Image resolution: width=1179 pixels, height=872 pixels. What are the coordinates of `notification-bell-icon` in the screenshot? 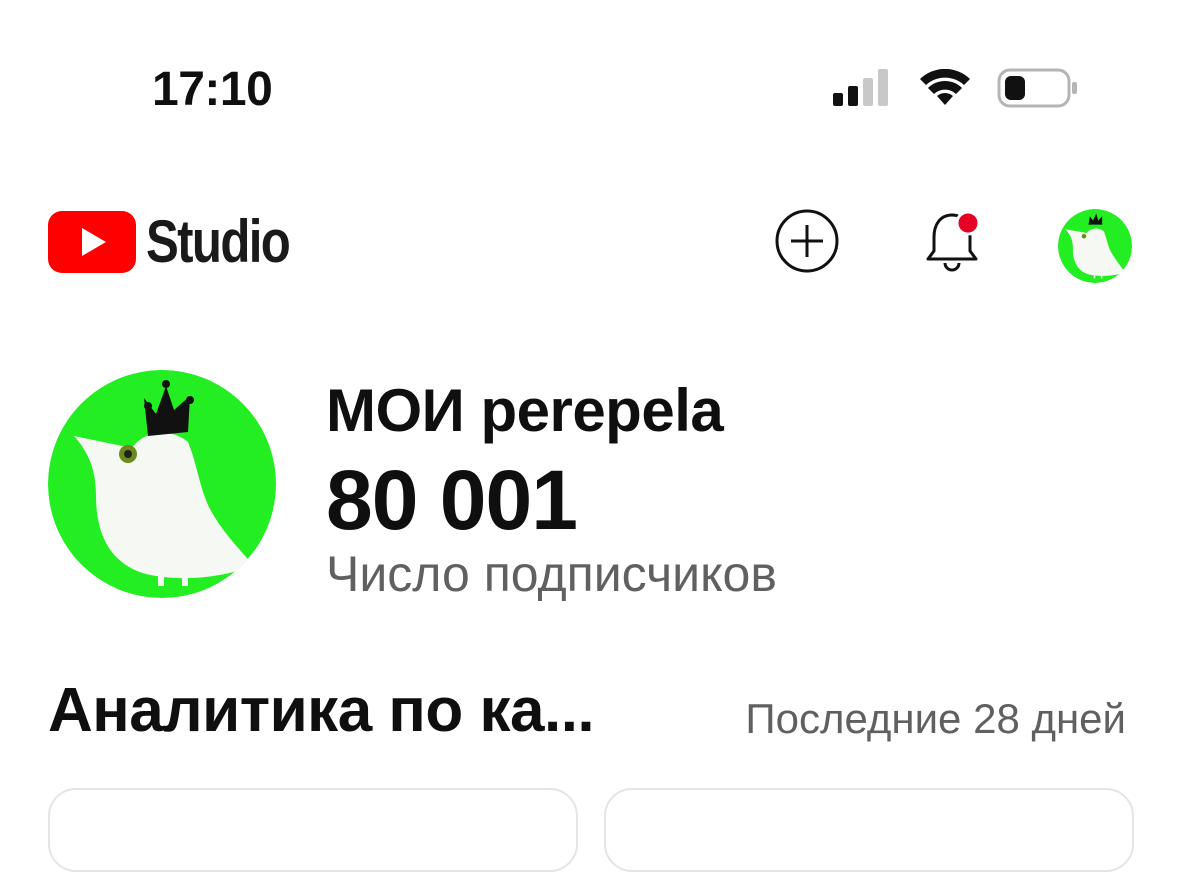 It's located at (953, 241).